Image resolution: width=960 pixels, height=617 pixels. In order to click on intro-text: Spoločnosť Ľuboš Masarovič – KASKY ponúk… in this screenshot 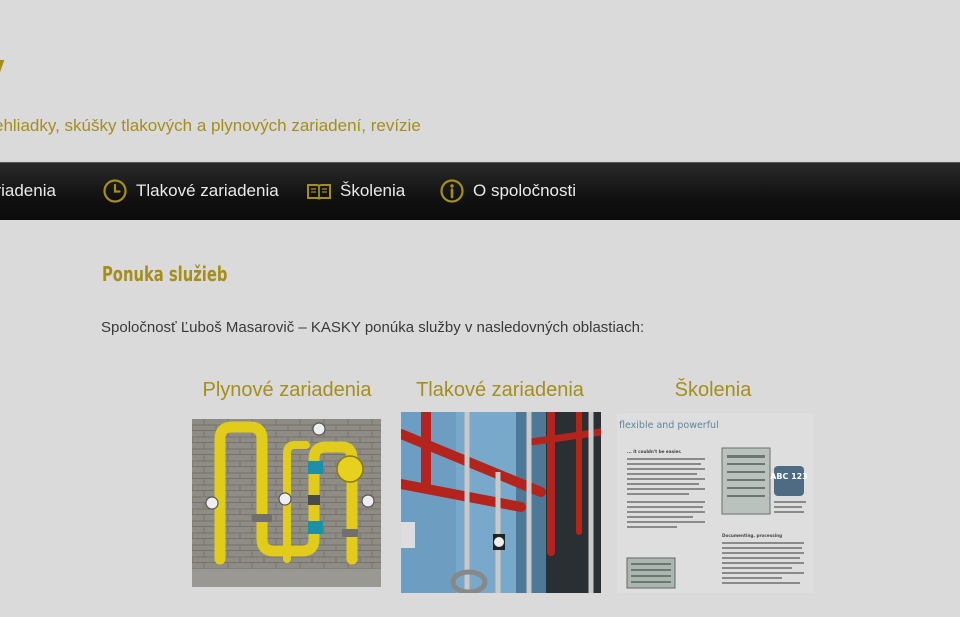, I will do `click(373, 327)`.